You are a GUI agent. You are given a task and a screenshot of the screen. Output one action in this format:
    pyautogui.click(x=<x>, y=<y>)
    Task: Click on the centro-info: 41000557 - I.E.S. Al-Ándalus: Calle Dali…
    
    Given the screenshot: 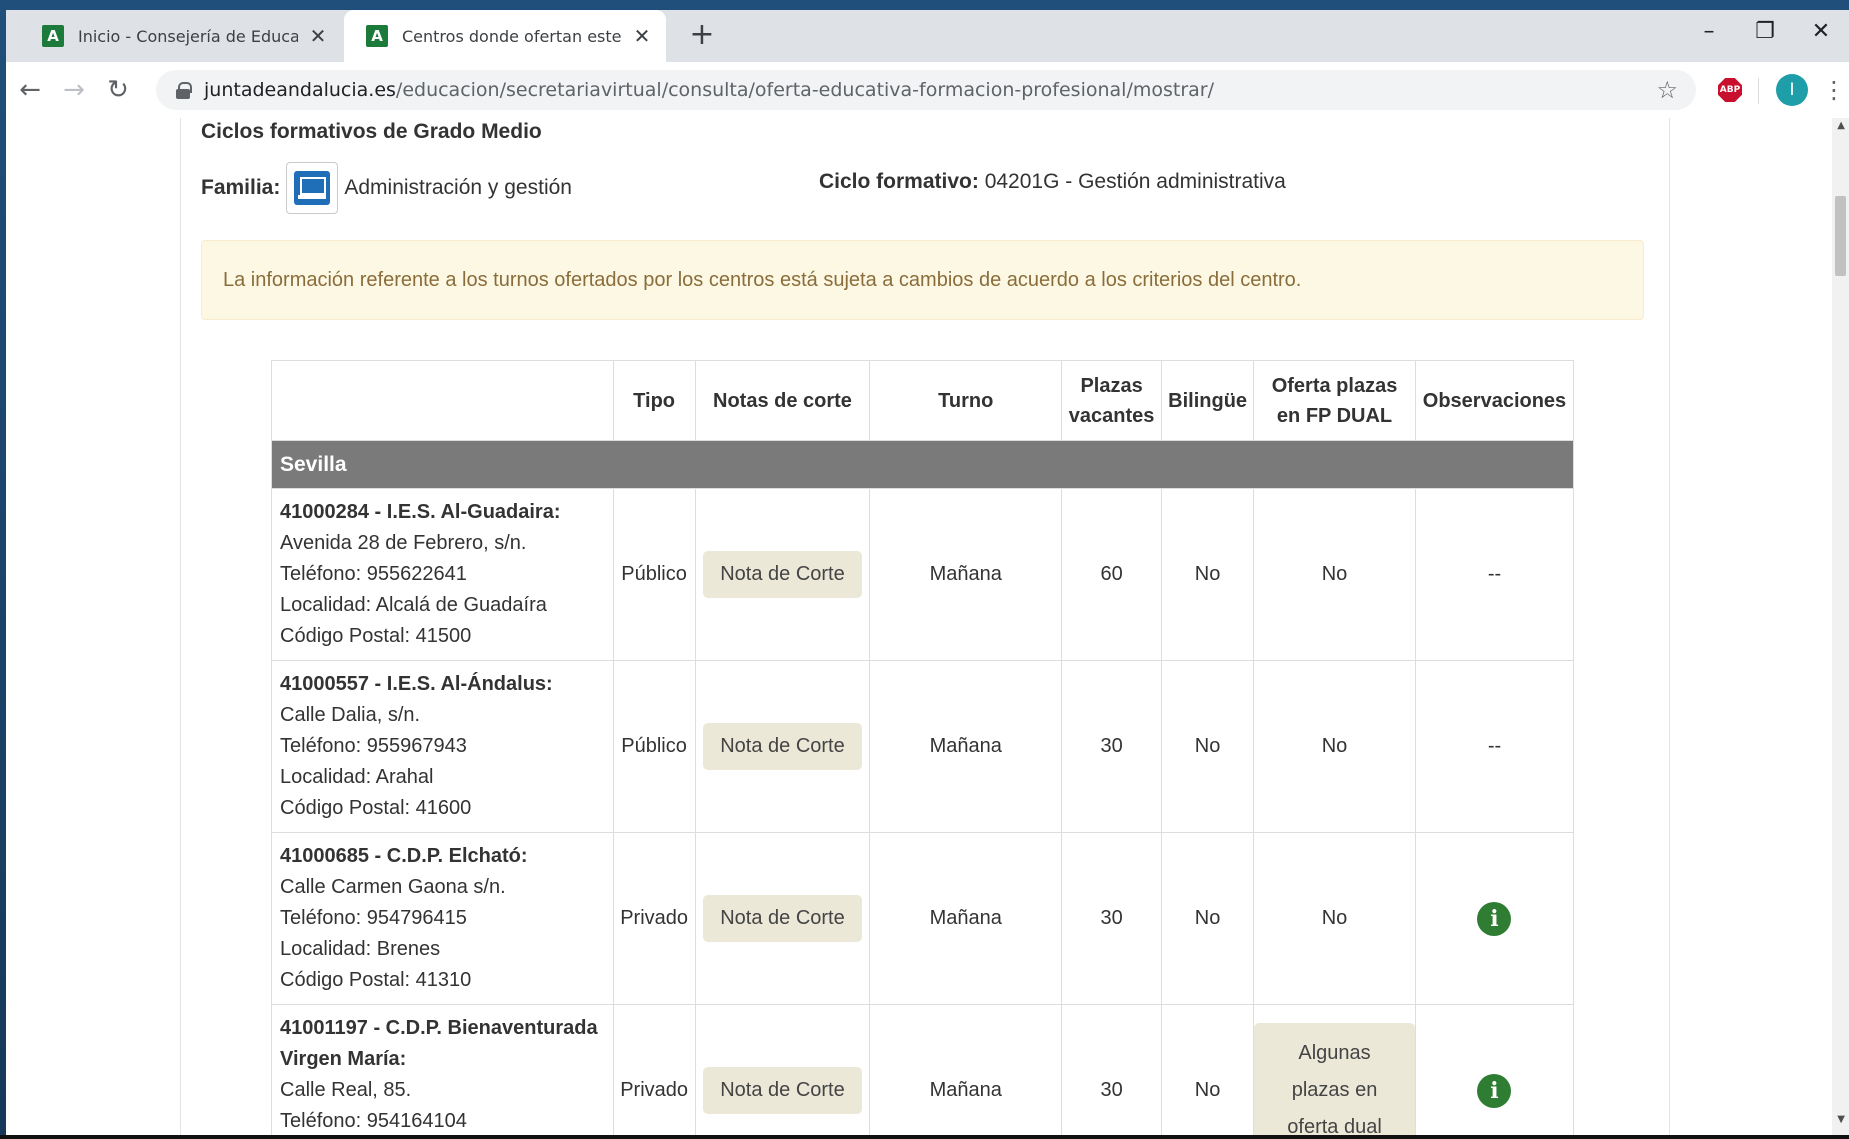 What is the action you would take?
    pyautogui.click(x=442, y=746)
    